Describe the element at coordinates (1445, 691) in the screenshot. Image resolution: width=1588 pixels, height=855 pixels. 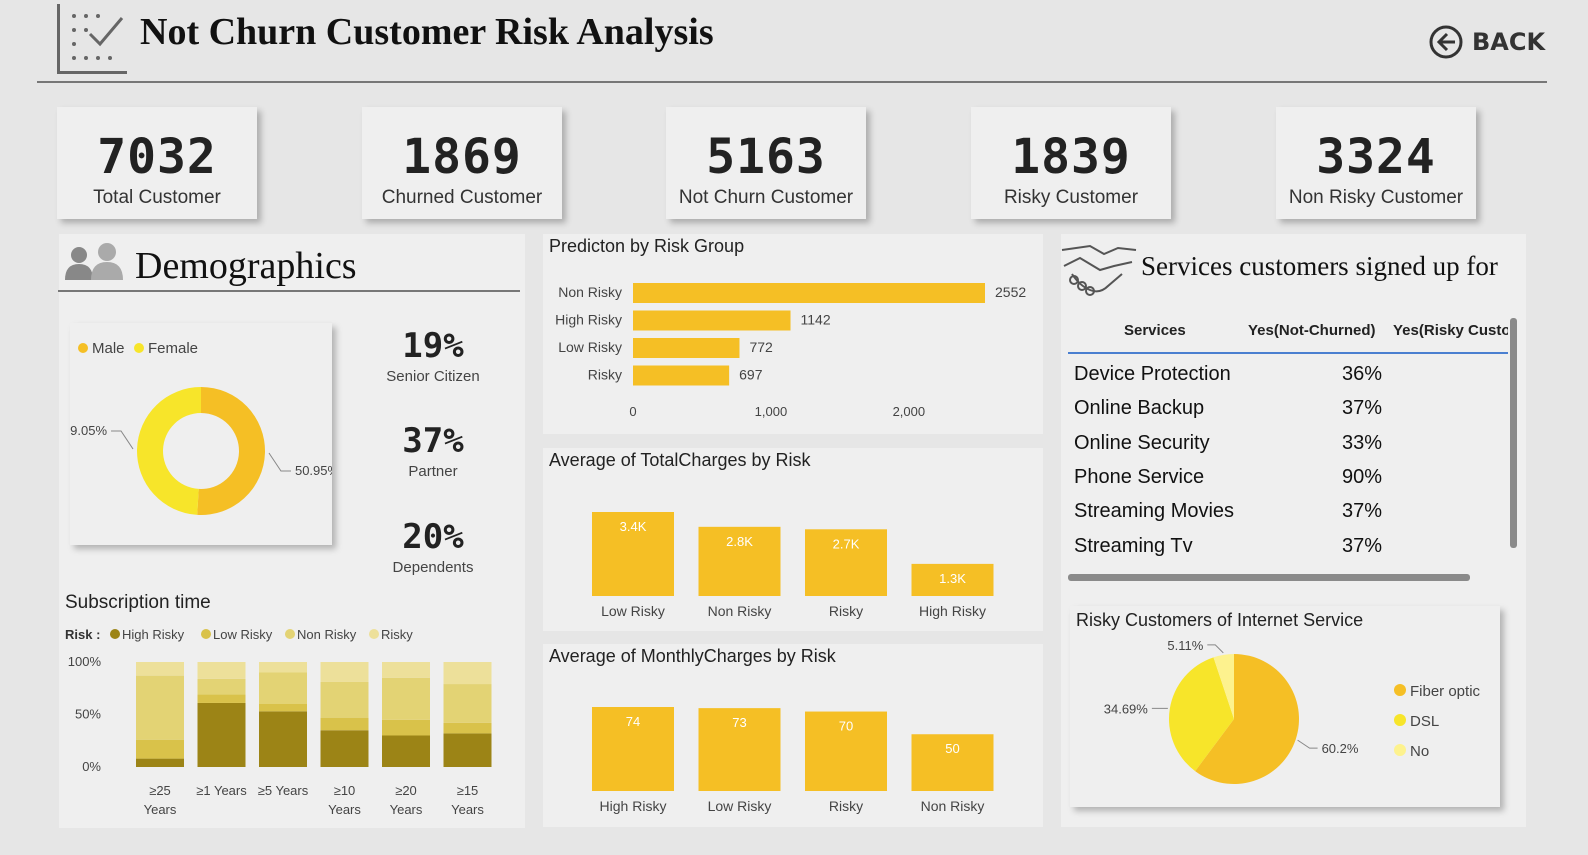
I see `legend-label: Fiber optic` at that location.